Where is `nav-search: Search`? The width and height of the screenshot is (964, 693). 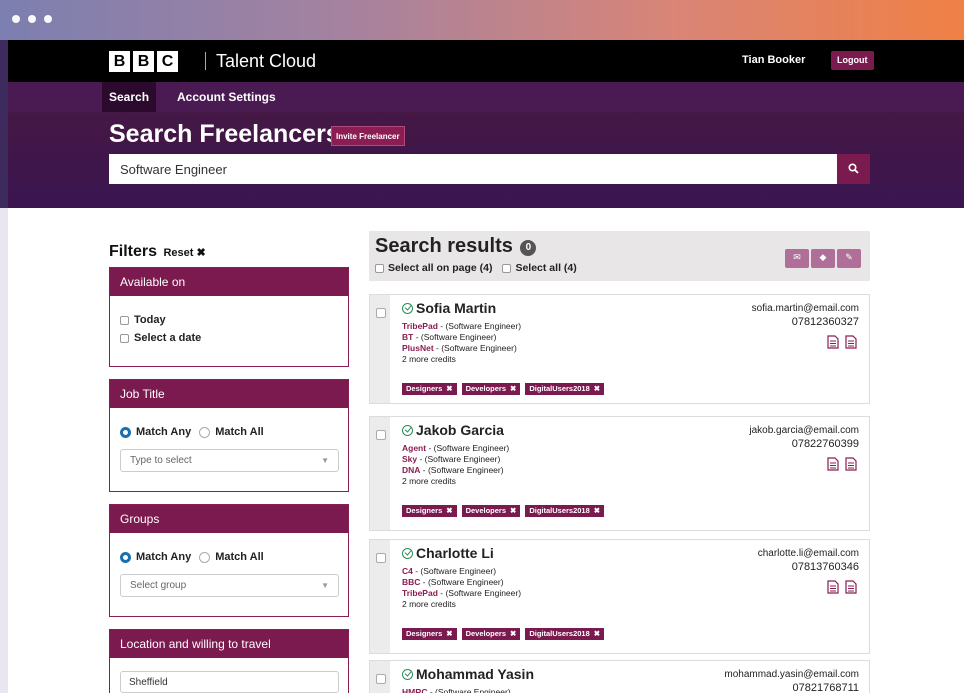 nav-search: Search is located at coordinates (129, 97).